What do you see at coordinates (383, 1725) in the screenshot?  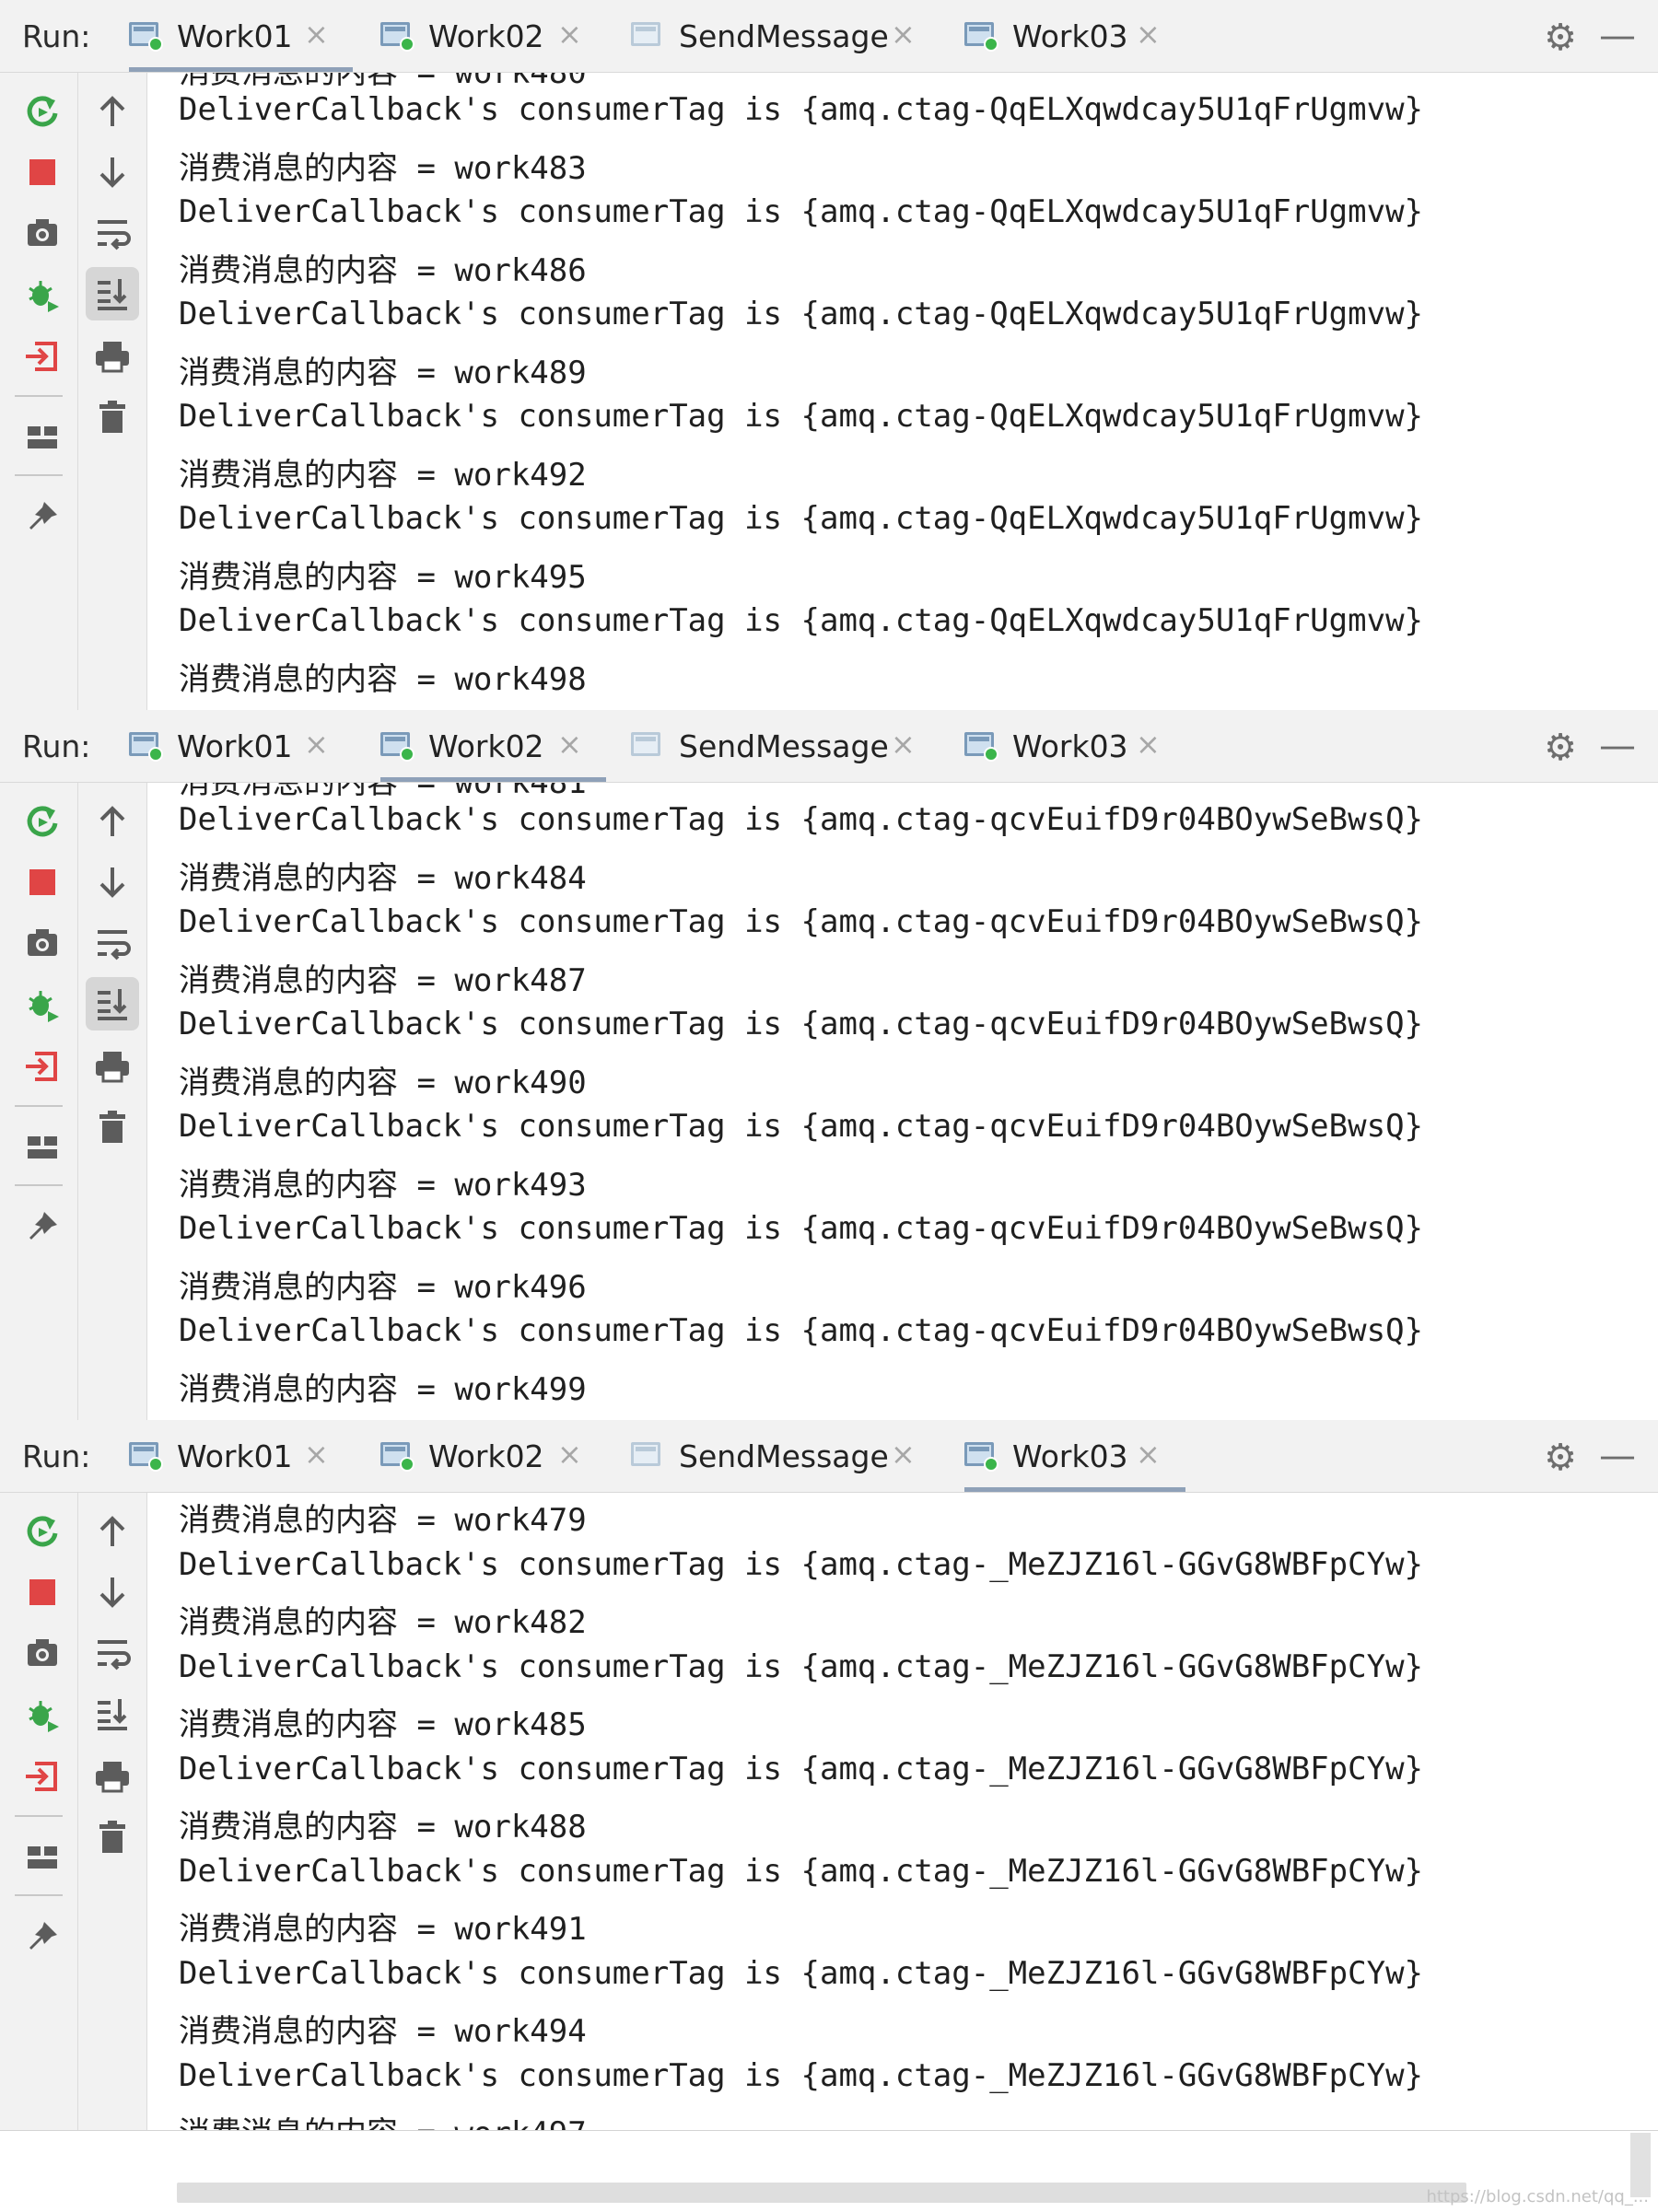 I see `console-line: 消费消息的内容 = work485` at bounding box center [383, 1725].